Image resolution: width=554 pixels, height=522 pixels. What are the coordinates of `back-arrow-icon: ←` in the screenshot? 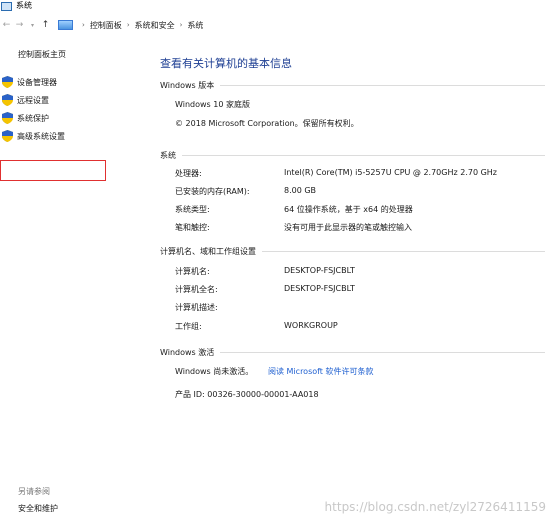 It's located at (6, 25).